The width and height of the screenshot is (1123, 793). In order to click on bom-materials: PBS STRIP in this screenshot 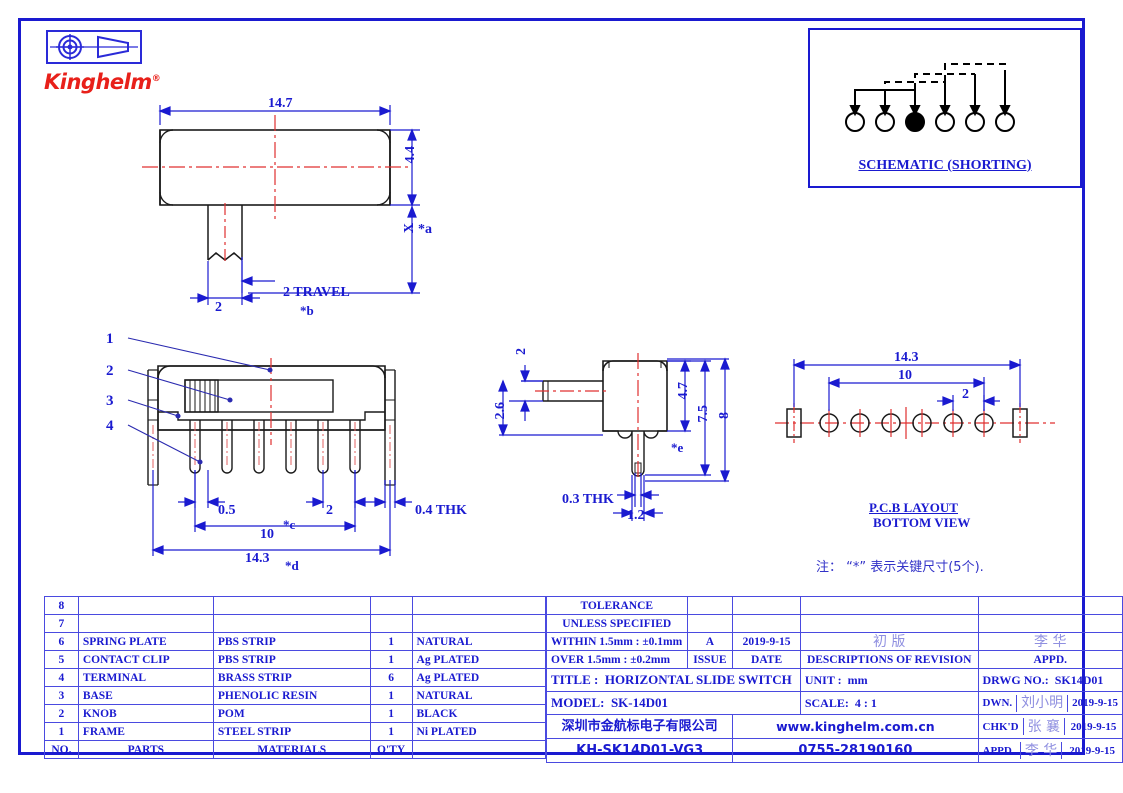, I will do `click(291, 659)`.